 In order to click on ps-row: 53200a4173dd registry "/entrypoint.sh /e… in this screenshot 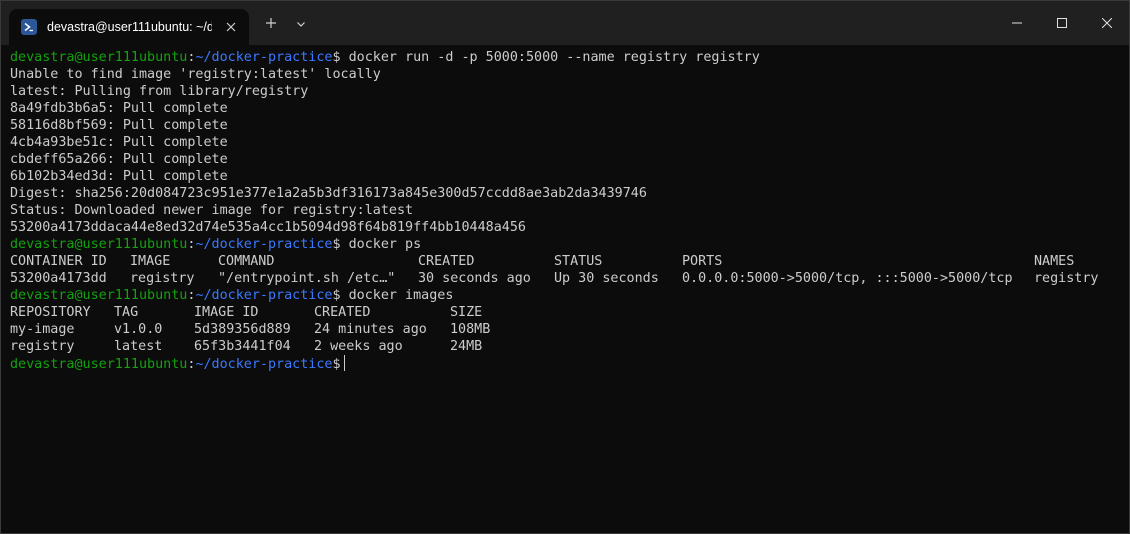, I will do `click(569, 278)`.